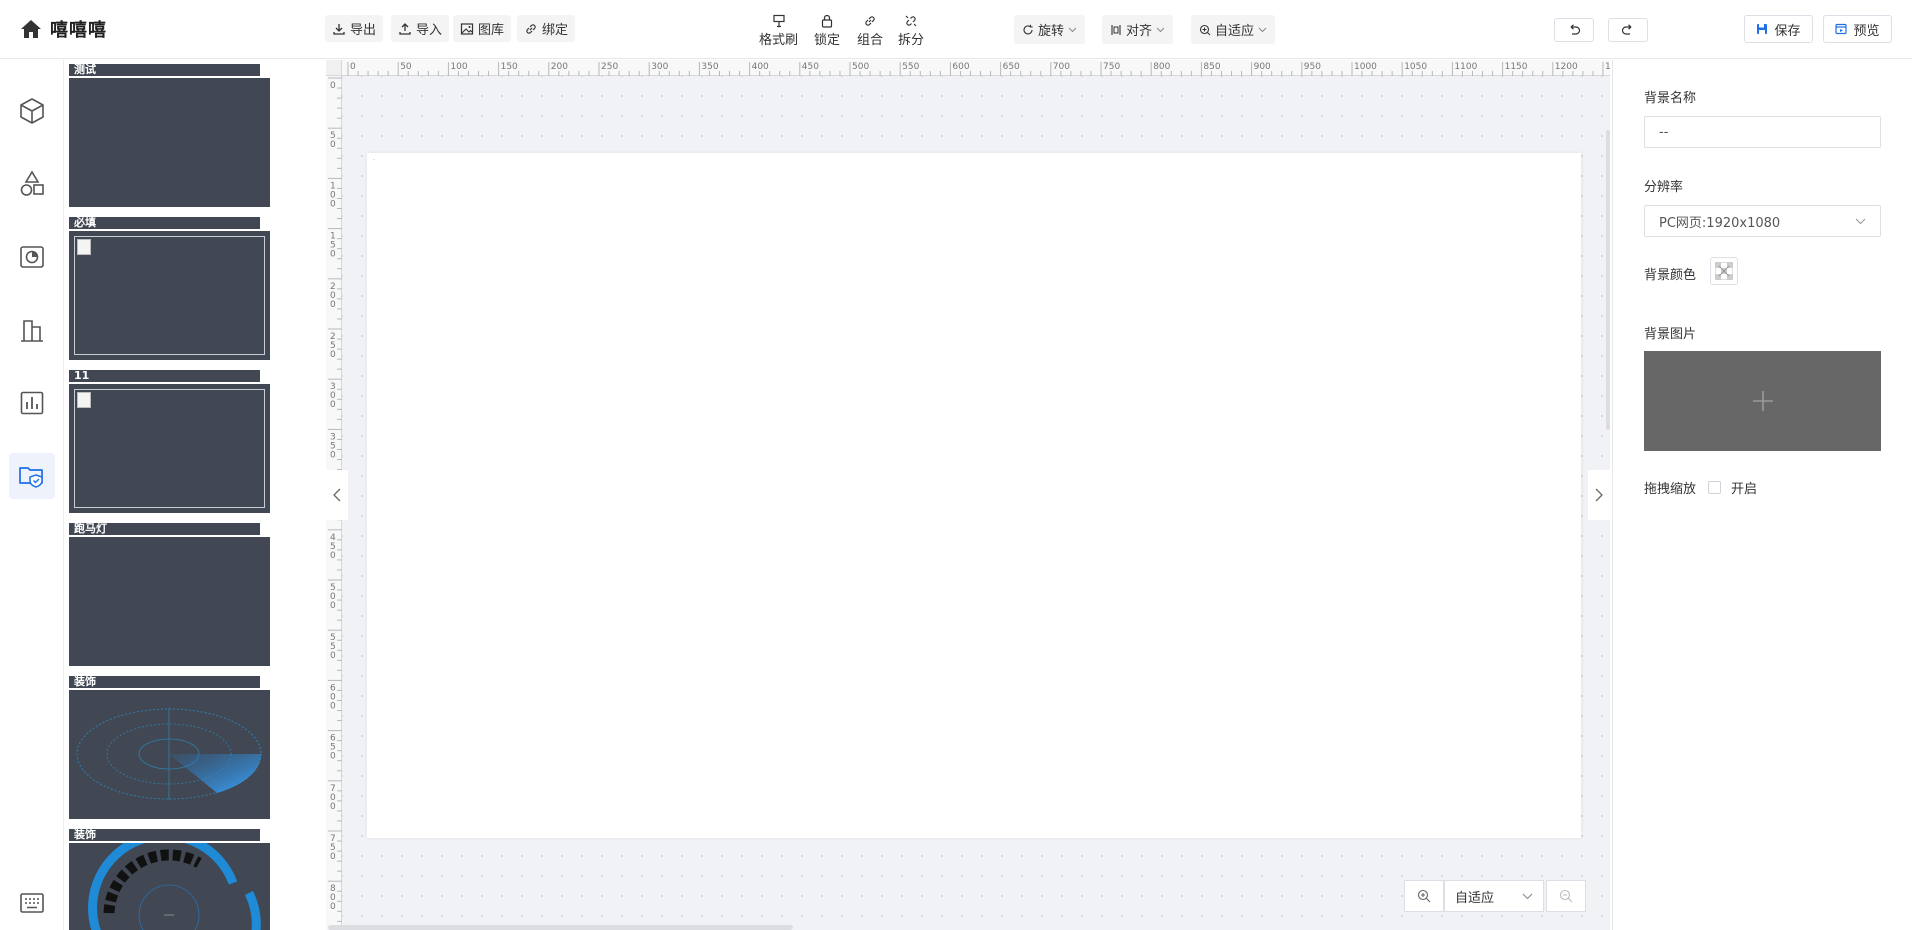  I want to click on rail-item-statistics, so click(32, 403).